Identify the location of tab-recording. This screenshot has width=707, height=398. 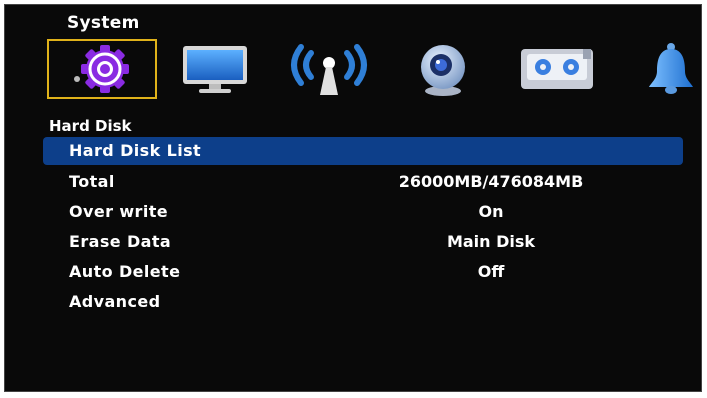
(557, 69).